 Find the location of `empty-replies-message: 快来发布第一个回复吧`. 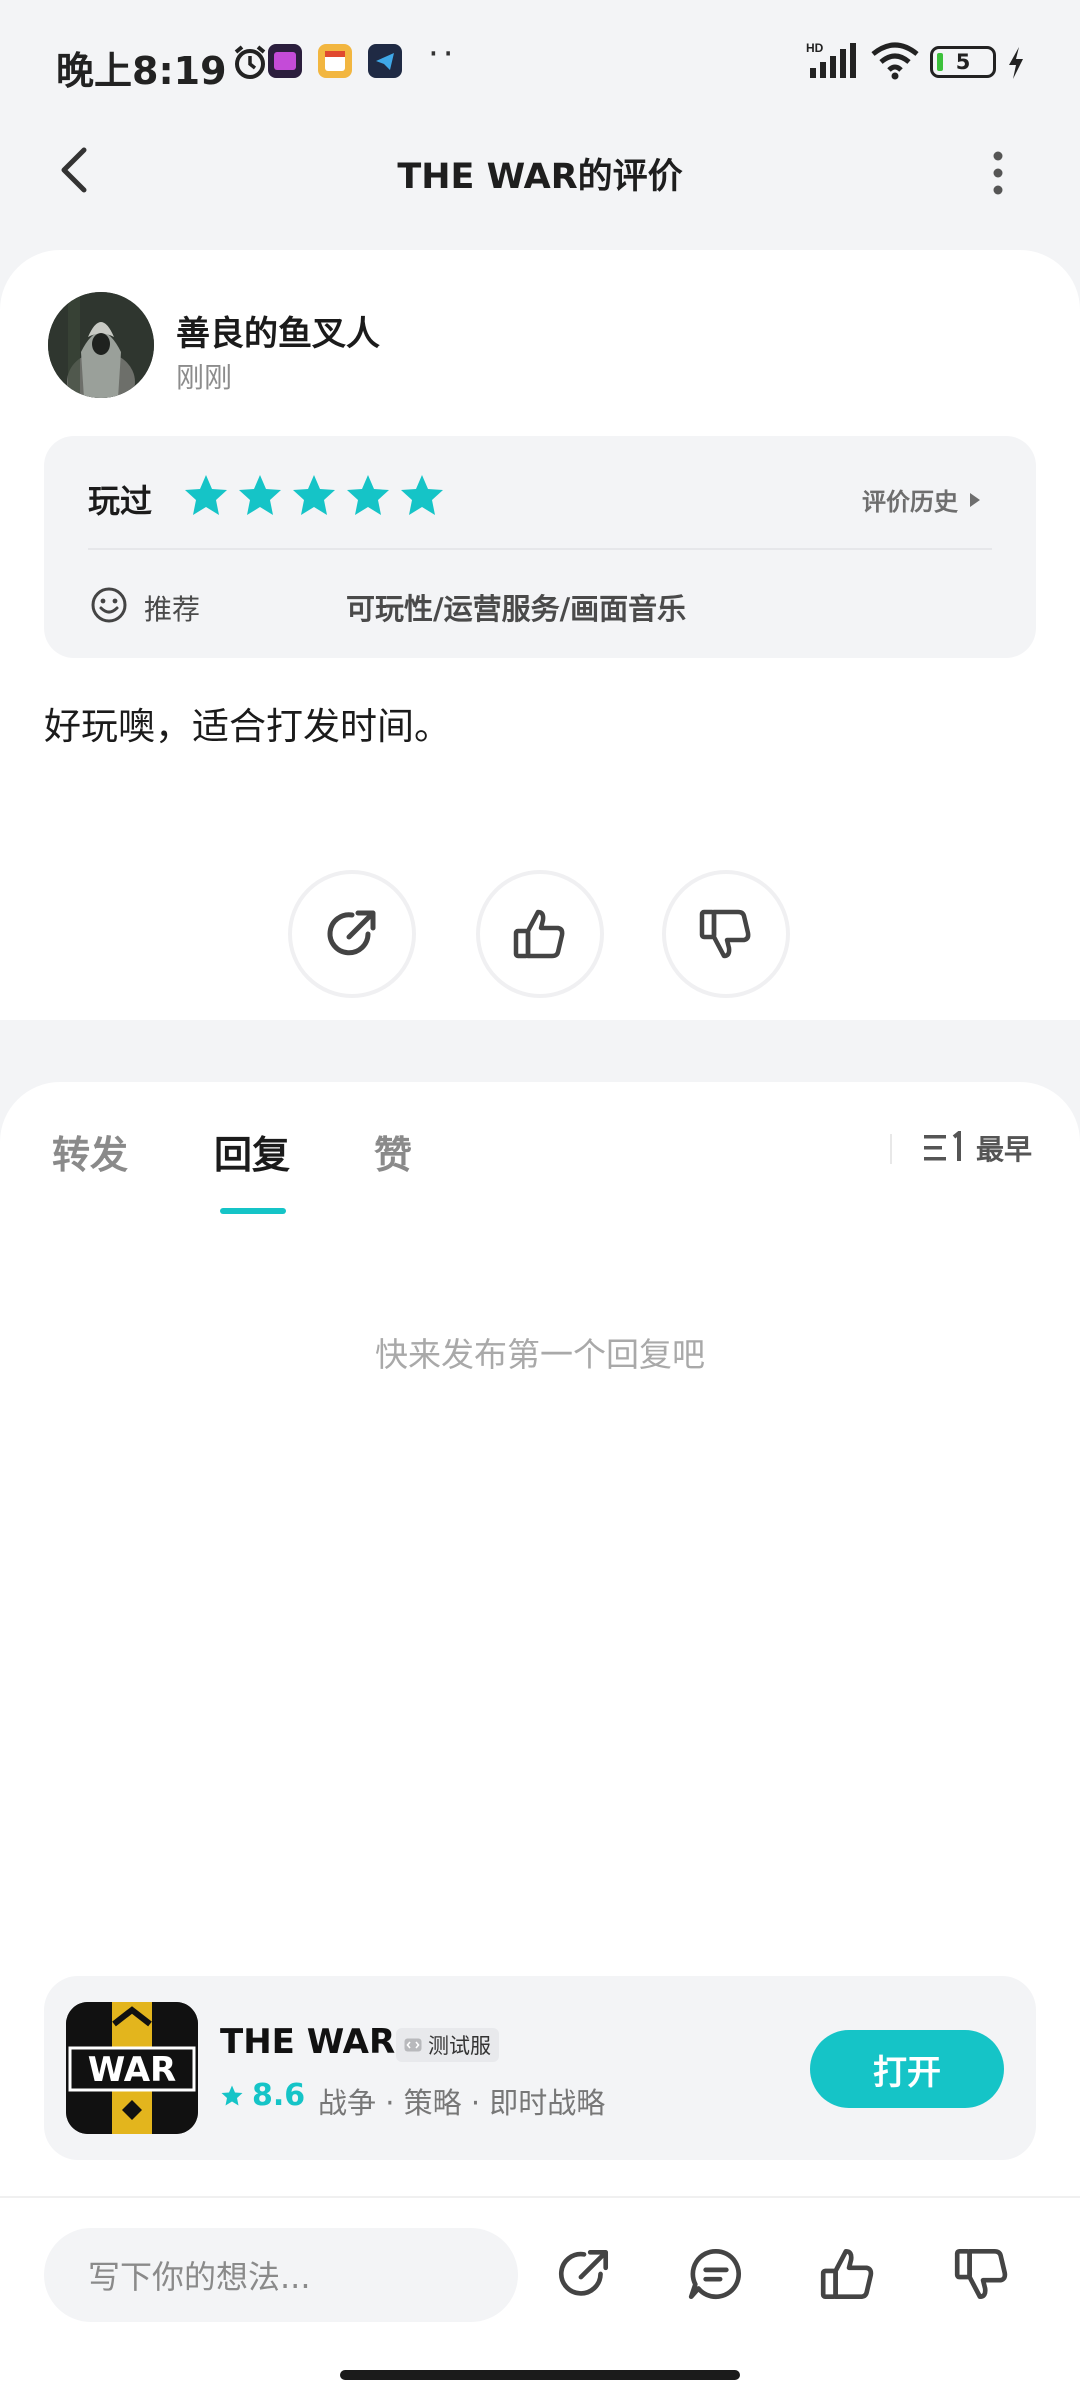

empty-replies-message: 快来发布第一个回复吧 is located at coordinates (540, 1354).